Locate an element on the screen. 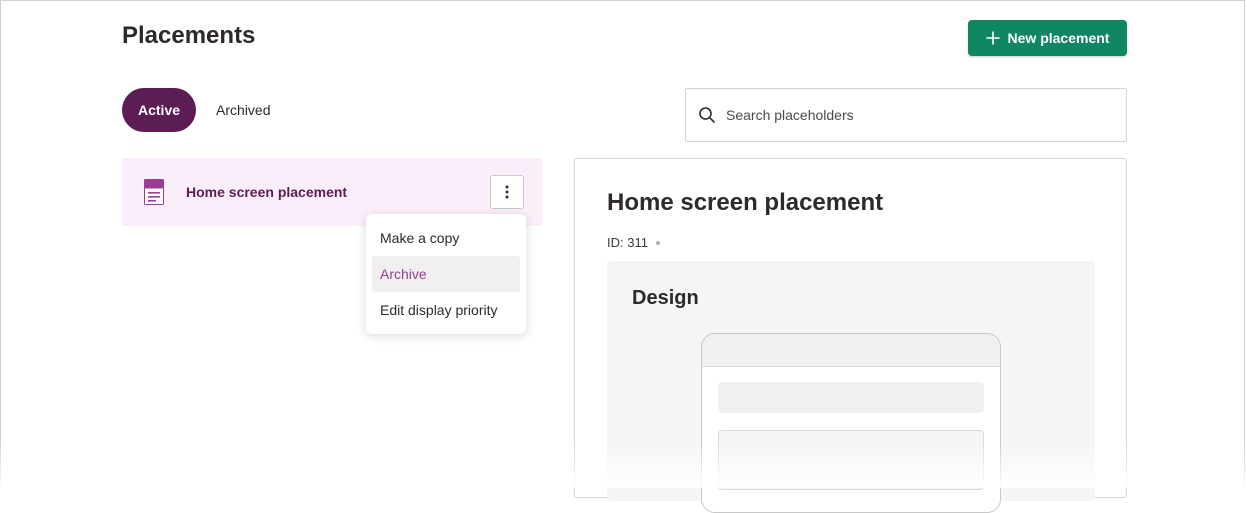 Image resolution: width=1247 pixels, height=513 pixels. phone-placeholder-card is located at coordinates (851, 460).